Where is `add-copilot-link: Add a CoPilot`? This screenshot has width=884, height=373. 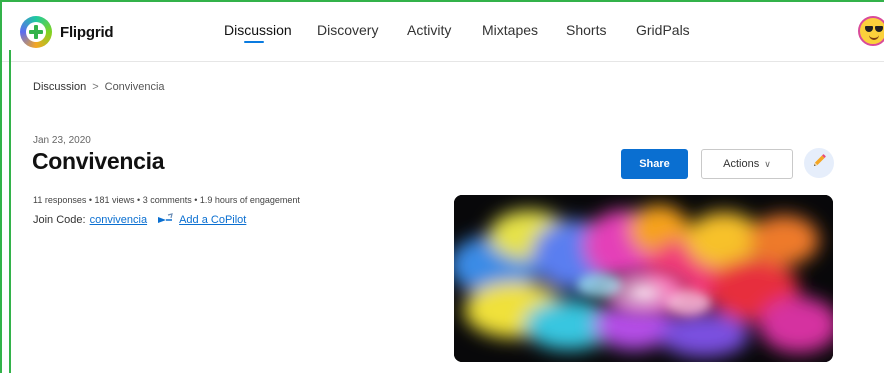
add-copilot-link: Add a CoPilot is located at coordinates (212, 220).